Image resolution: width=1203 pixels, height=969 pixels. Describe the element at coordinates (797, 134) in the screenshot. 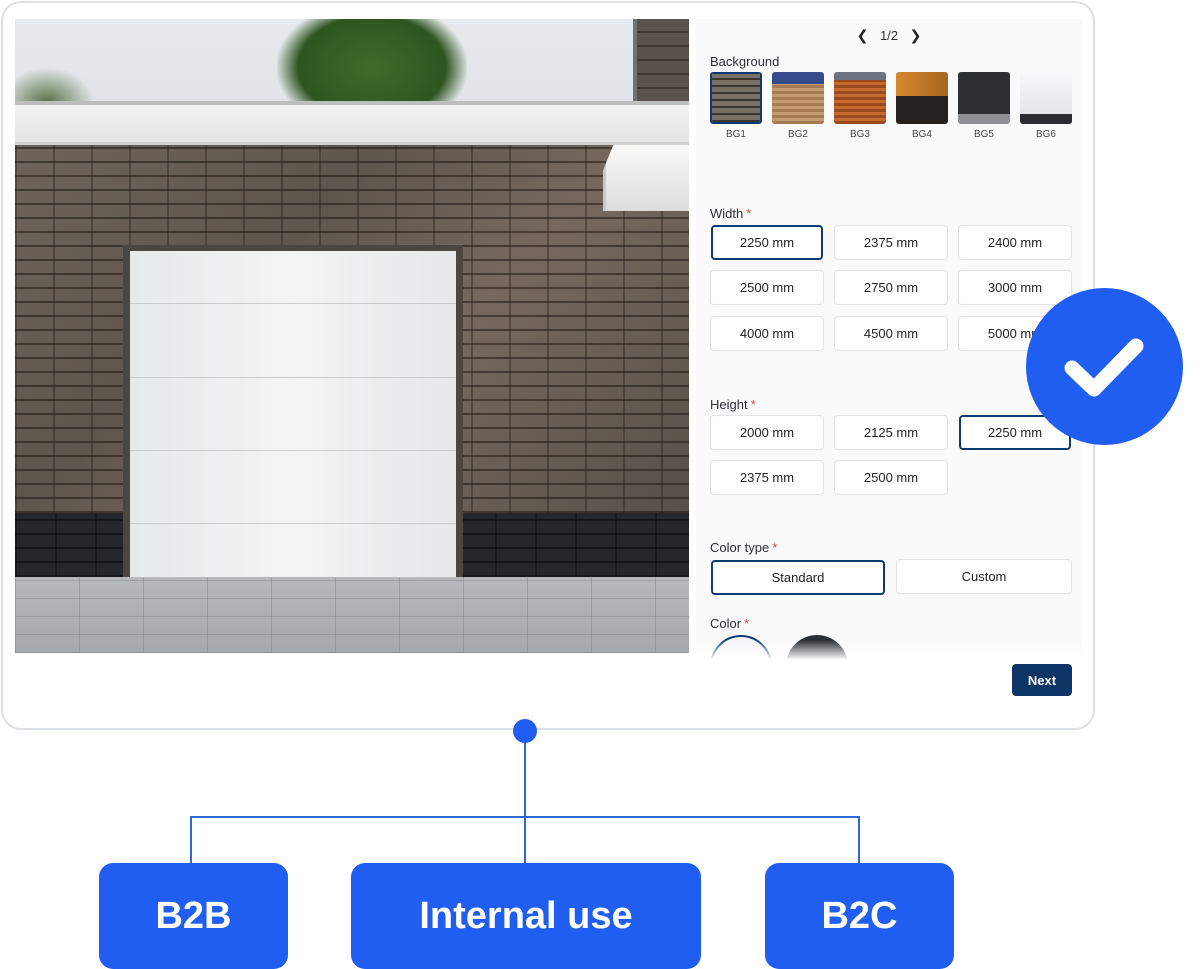

I see `background-caption: BG2` at that location.